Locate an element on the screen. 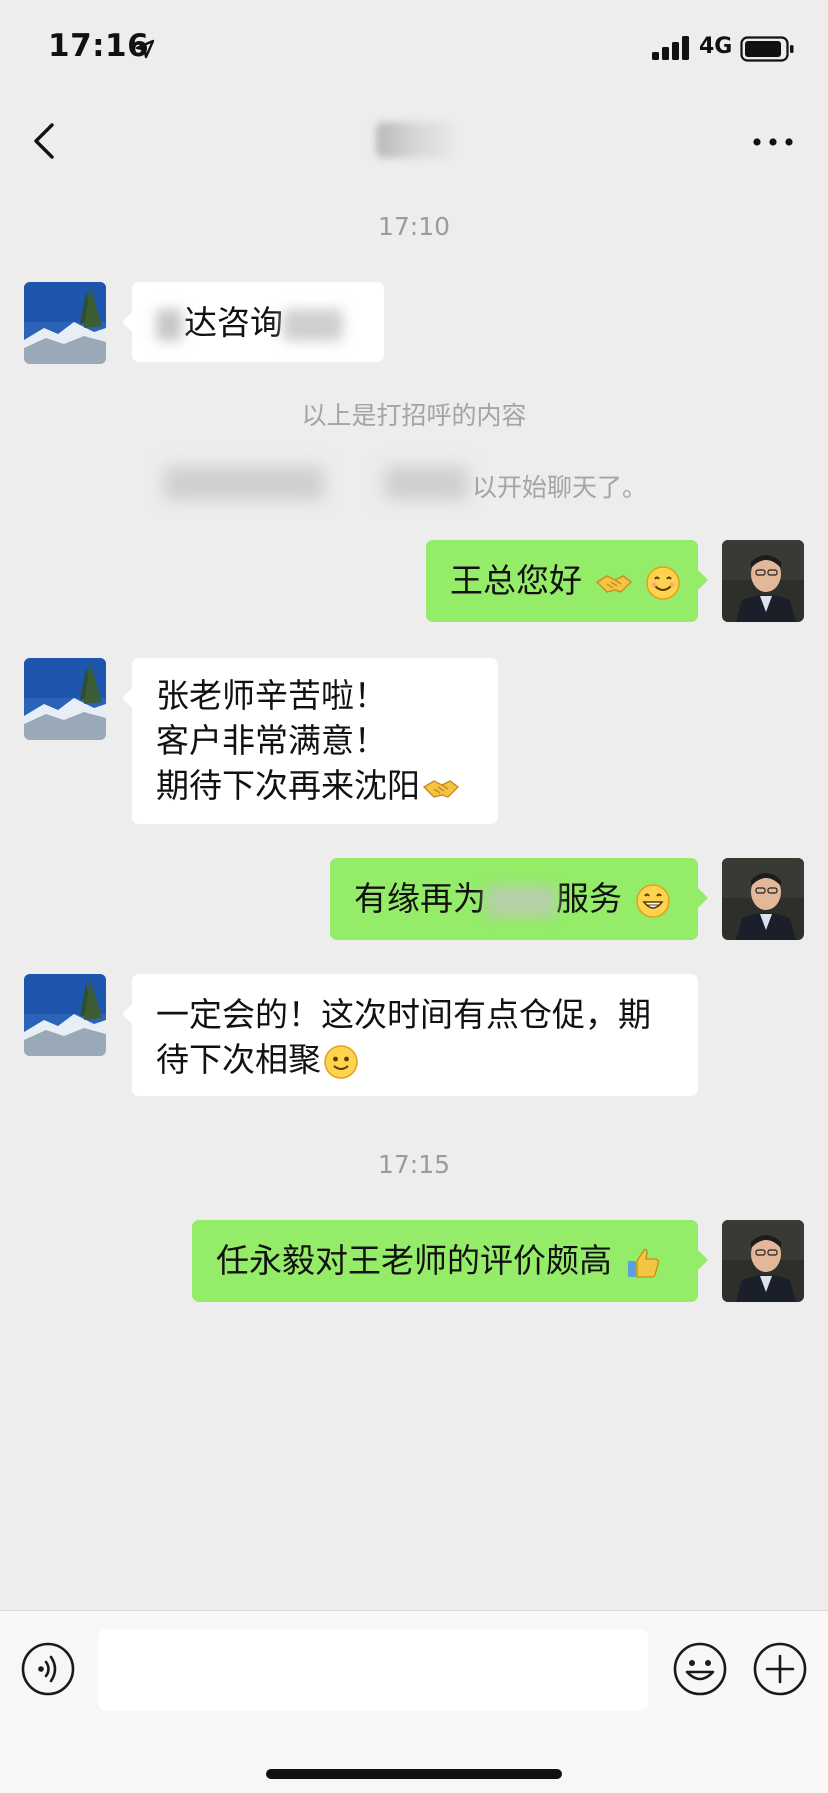  battery-icon is located at coordinates (767, 49).